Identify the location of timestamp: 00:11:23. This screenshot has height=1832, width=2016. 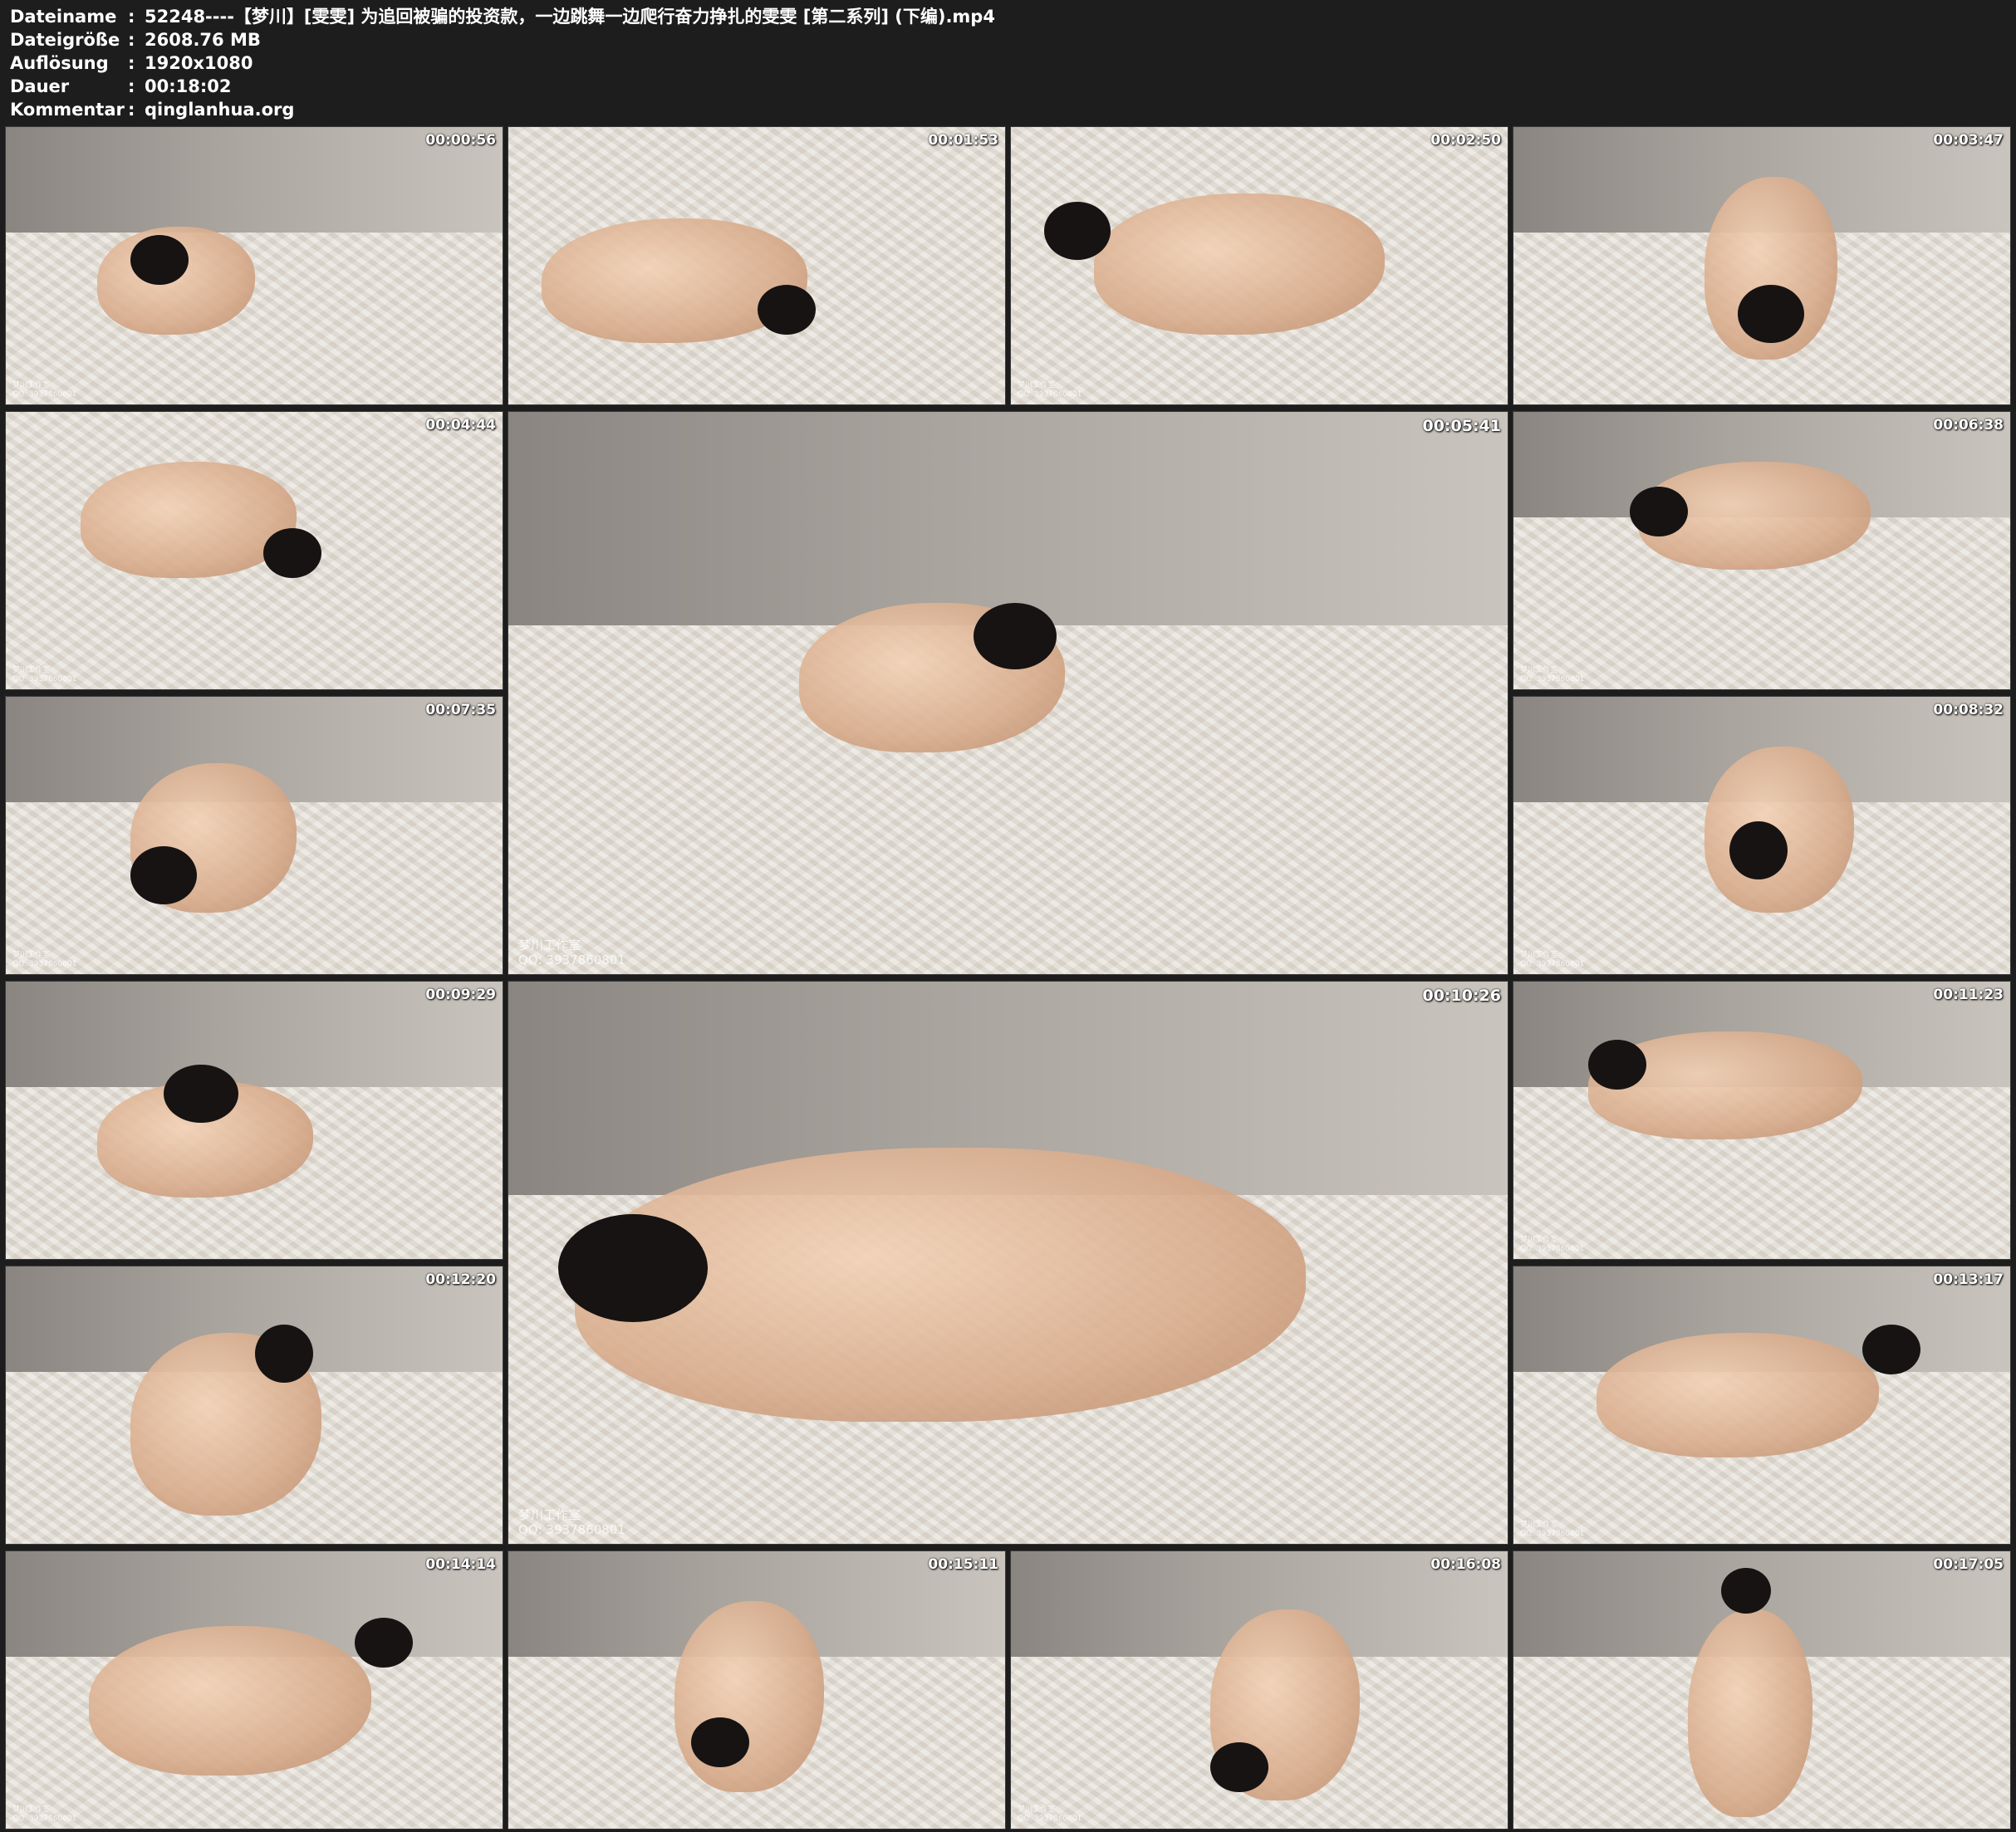
(1968, 995).